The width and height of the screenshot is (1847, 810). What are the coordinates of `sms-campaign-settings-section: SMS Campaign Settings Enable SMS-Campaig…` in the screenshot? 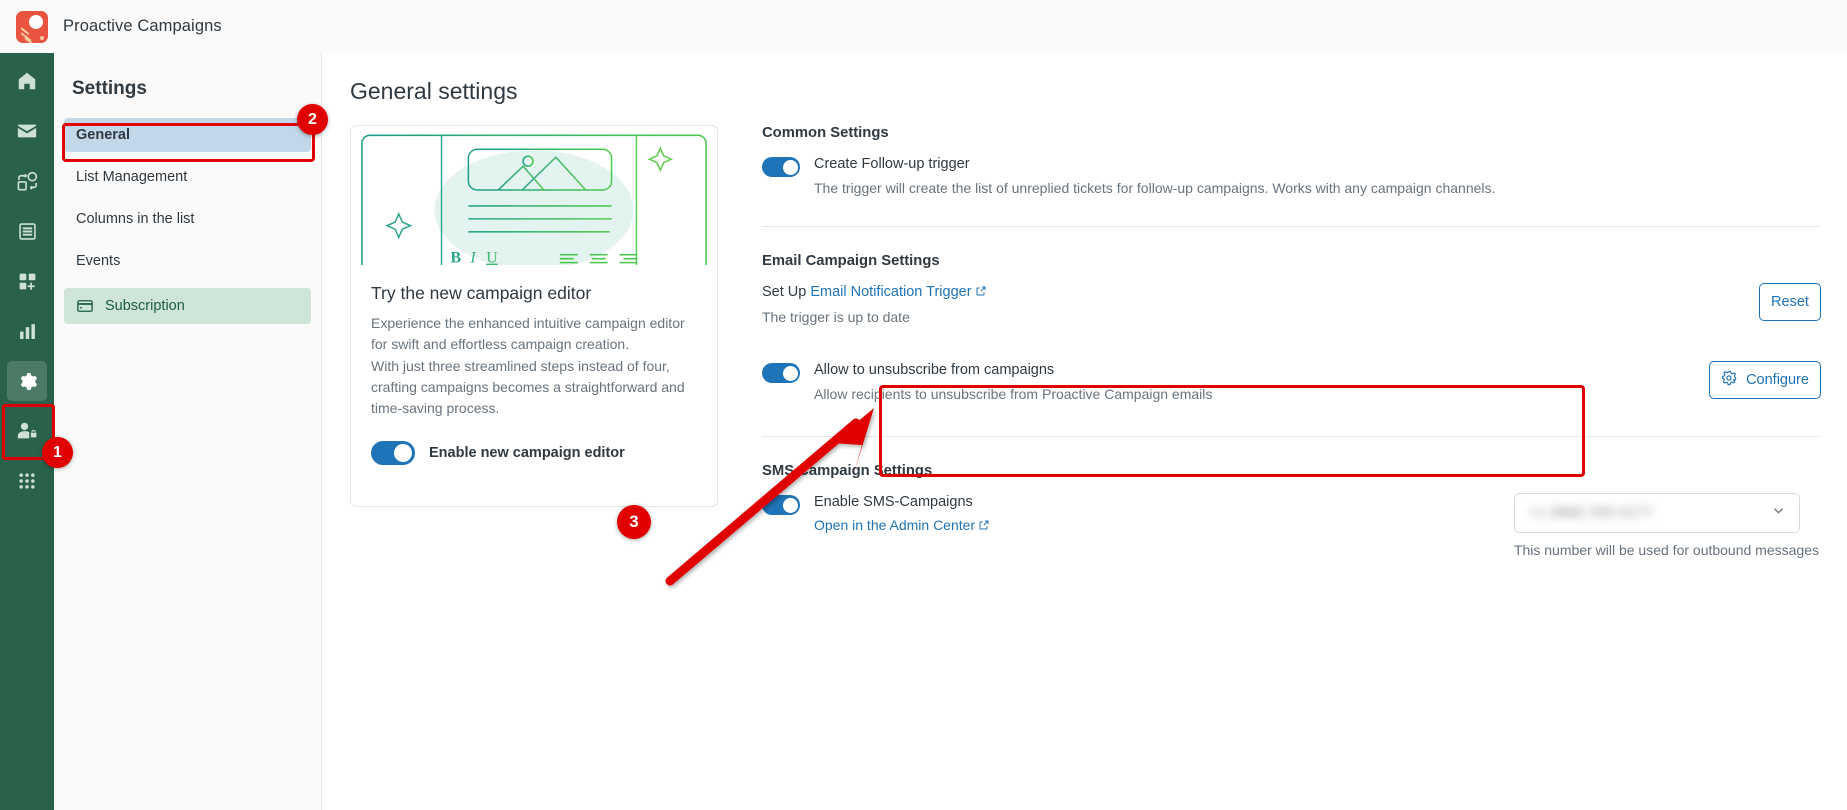 It's located at (1290, 510).